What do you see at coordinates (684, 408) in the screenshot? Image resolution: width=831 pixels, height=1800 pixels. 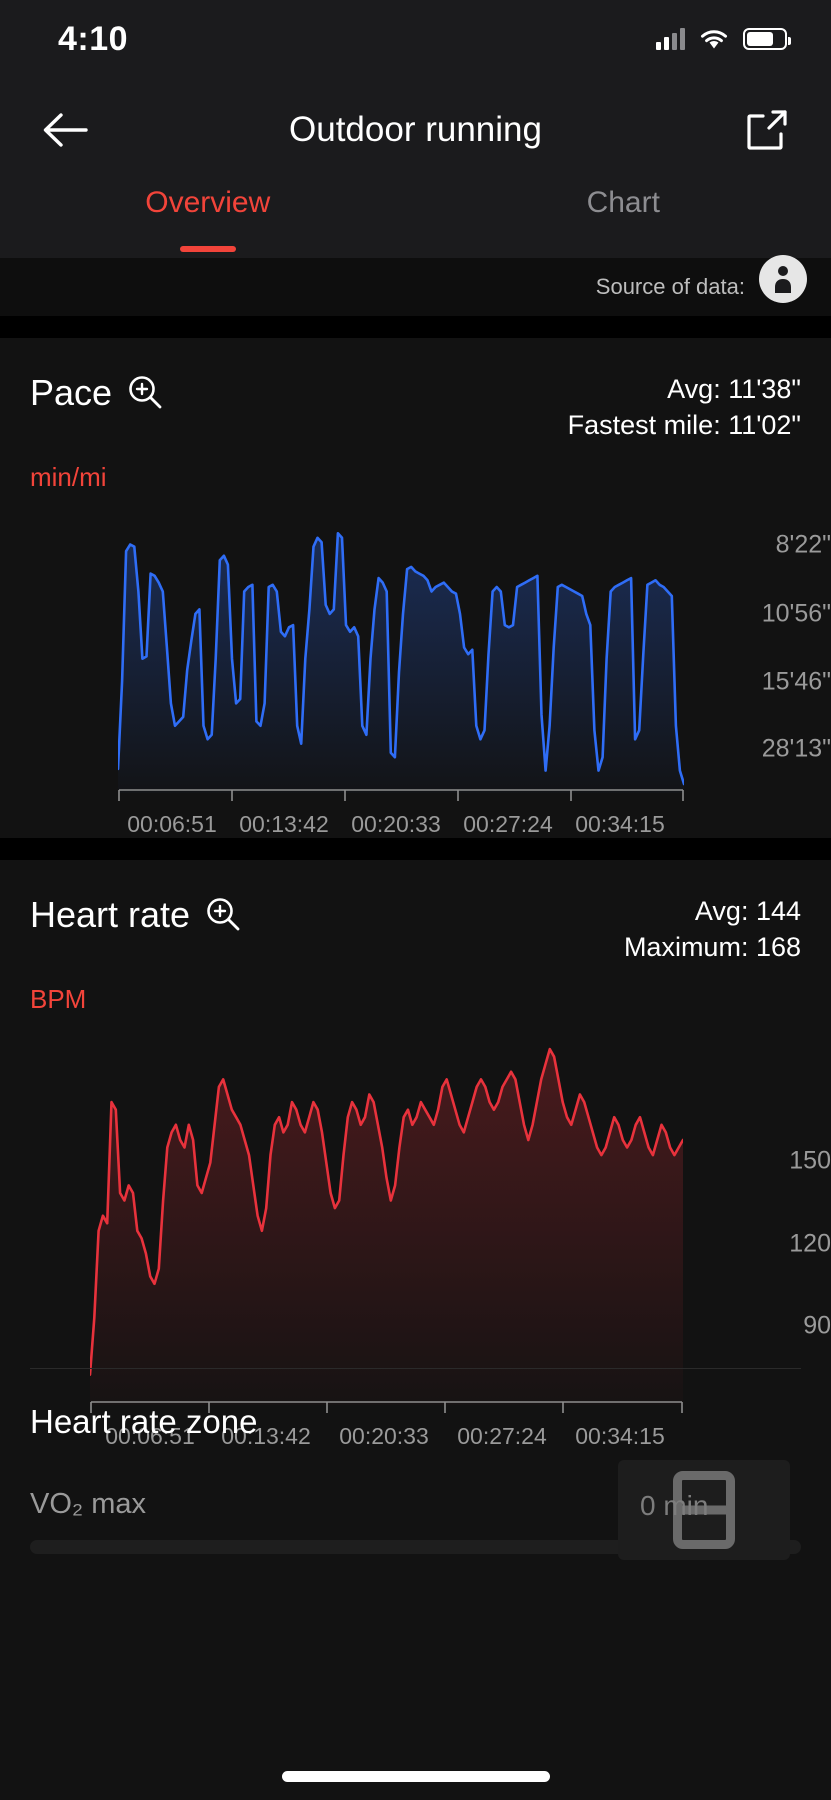 I see `pace-stats: Avg: 11'38" Fastest mile: 11'02"` at bounding box center [684, 408].